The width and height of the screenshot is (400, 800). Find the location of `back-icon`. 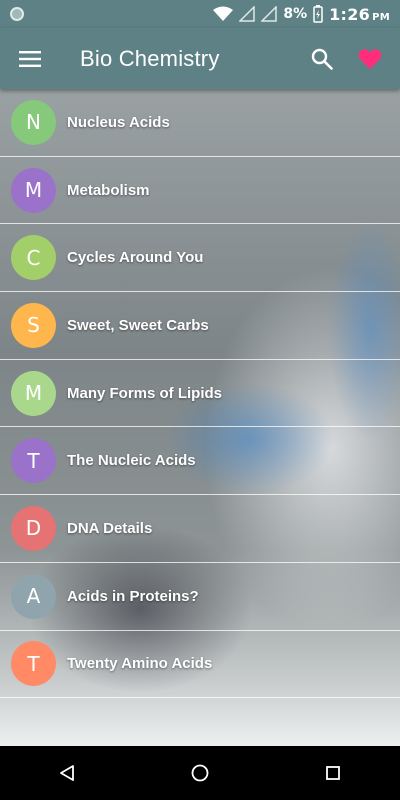

back-icon is located at coordinates (66, 773).